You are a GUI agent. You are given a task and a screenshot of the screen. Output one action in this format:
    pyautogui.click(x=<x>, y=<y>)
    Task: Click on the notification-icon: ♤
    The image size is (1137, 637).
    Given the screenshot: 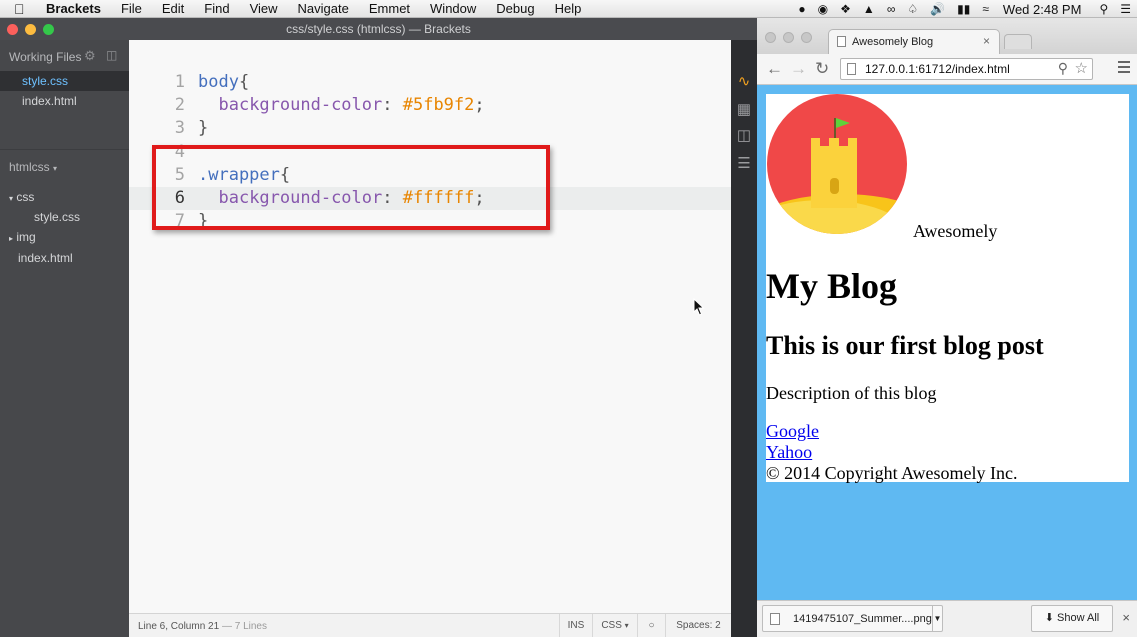 What is the action you would take?
    pyautogui.click(x=912, y=9)
    